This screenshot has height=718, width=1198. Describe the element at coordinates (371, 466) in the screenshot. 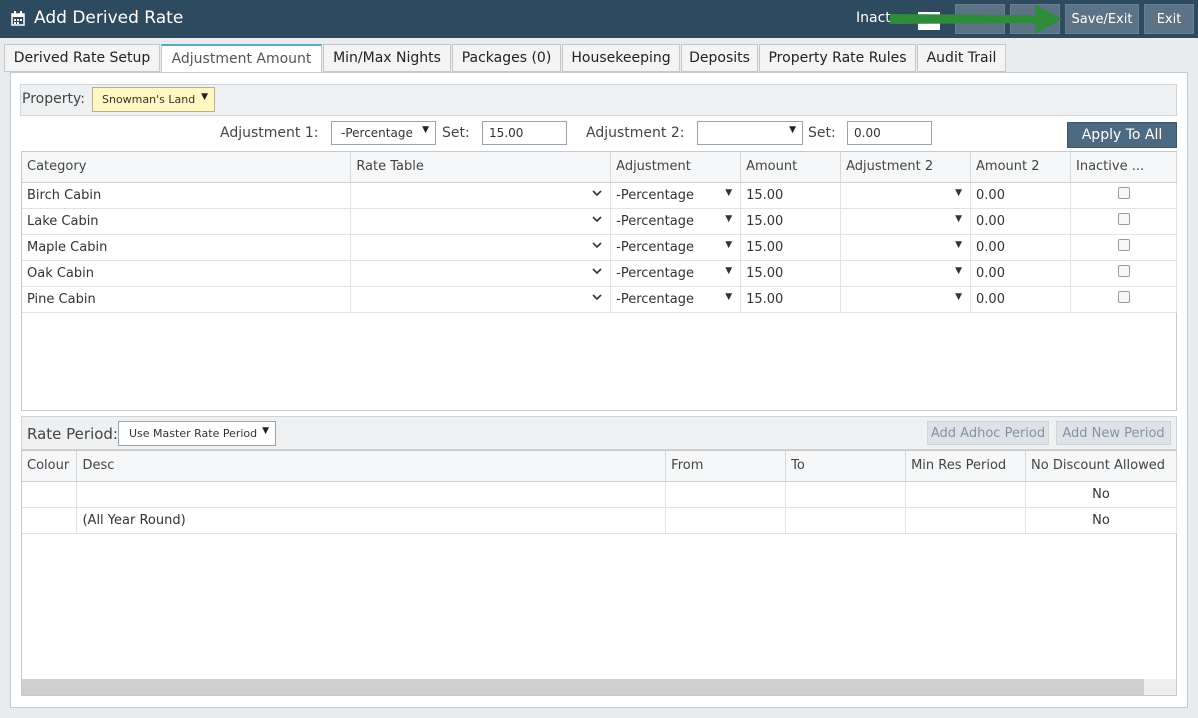

I see `col-desc: Desc` at that location.